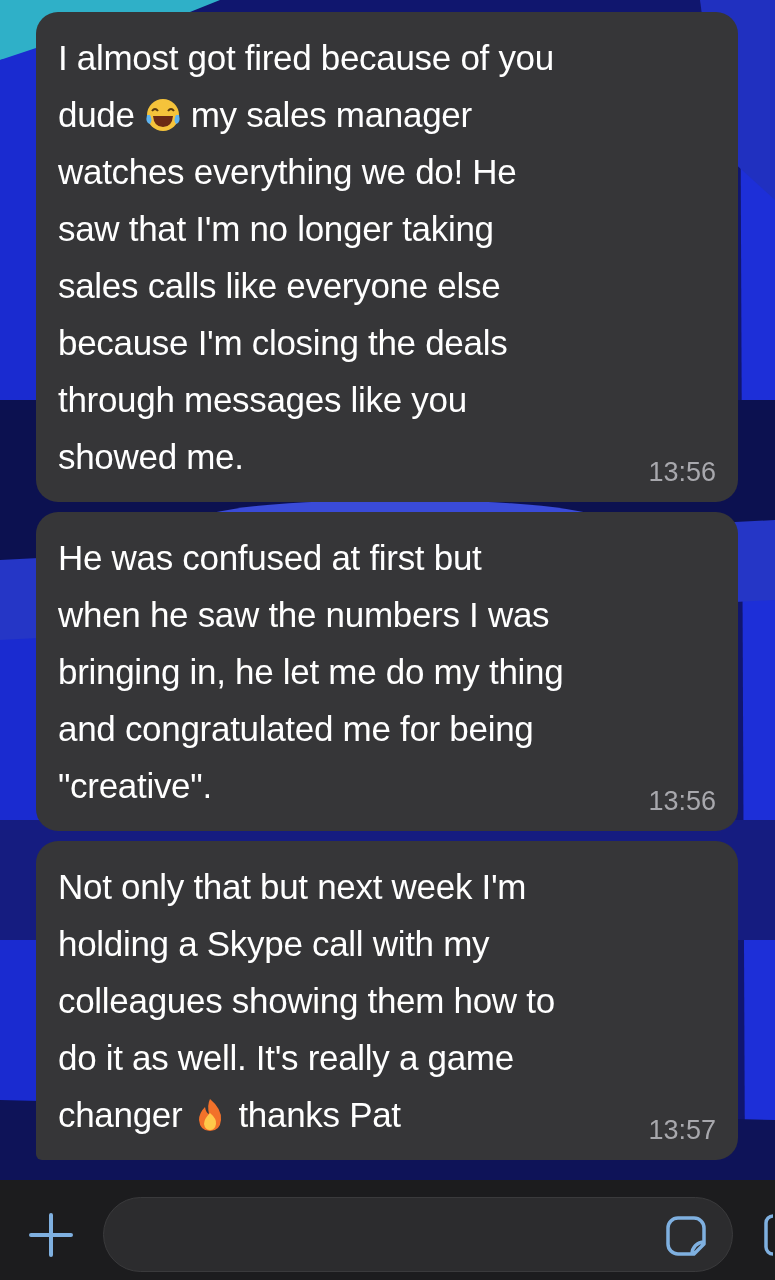  What do you see at coordinates (686, 1236) in the screenshot?
I see `sticker-icon` at bounding box center [686, 1236].